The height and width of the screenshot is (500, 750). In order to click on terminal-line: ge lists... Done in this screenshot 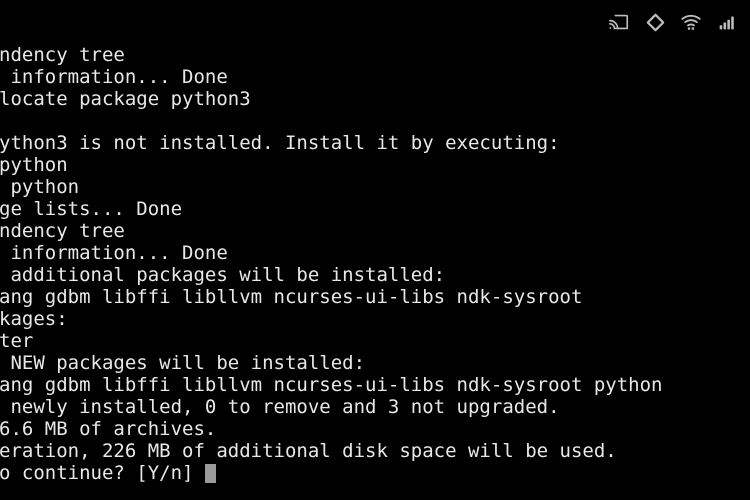, I will do `click(91, 209)`.